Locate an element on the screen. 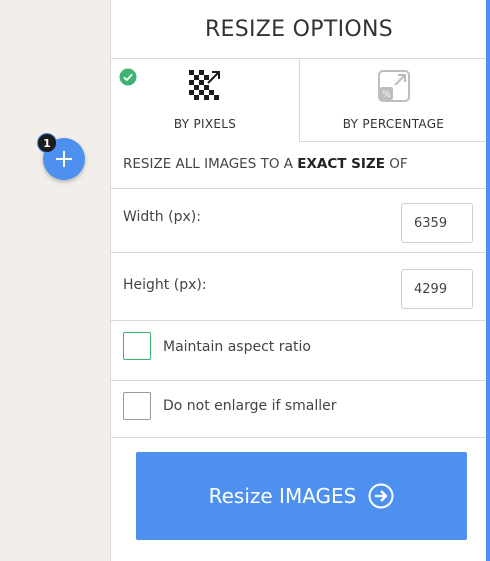 This screenshot has height=561, width=490. check-circle-icon is located at coordinates (128, 77).